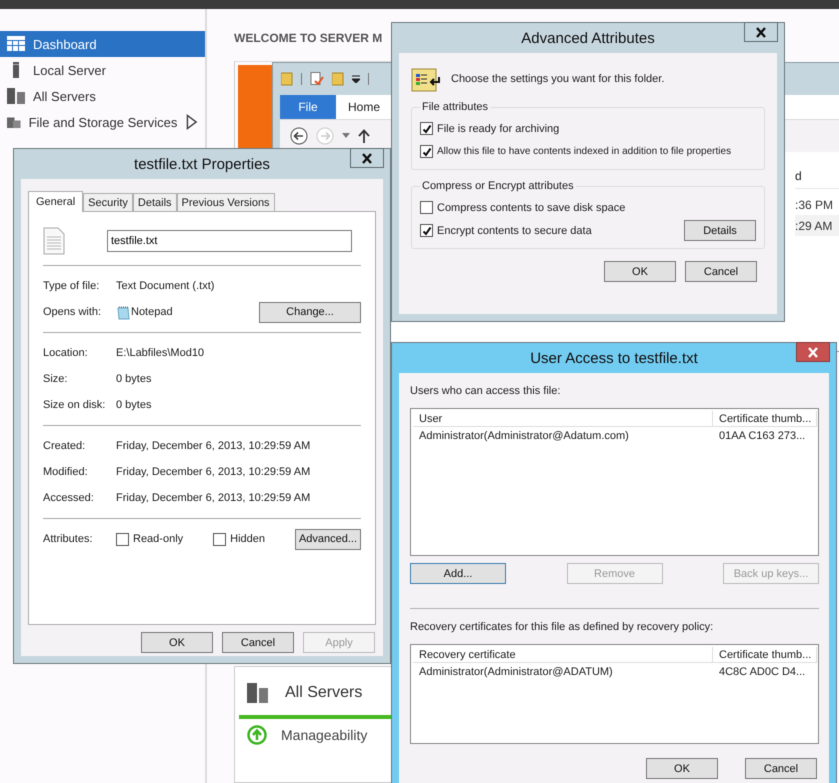  Describe the element at coordinates (74, 405) in the screenshot. I see `property-label: Size on disk:` at that location.